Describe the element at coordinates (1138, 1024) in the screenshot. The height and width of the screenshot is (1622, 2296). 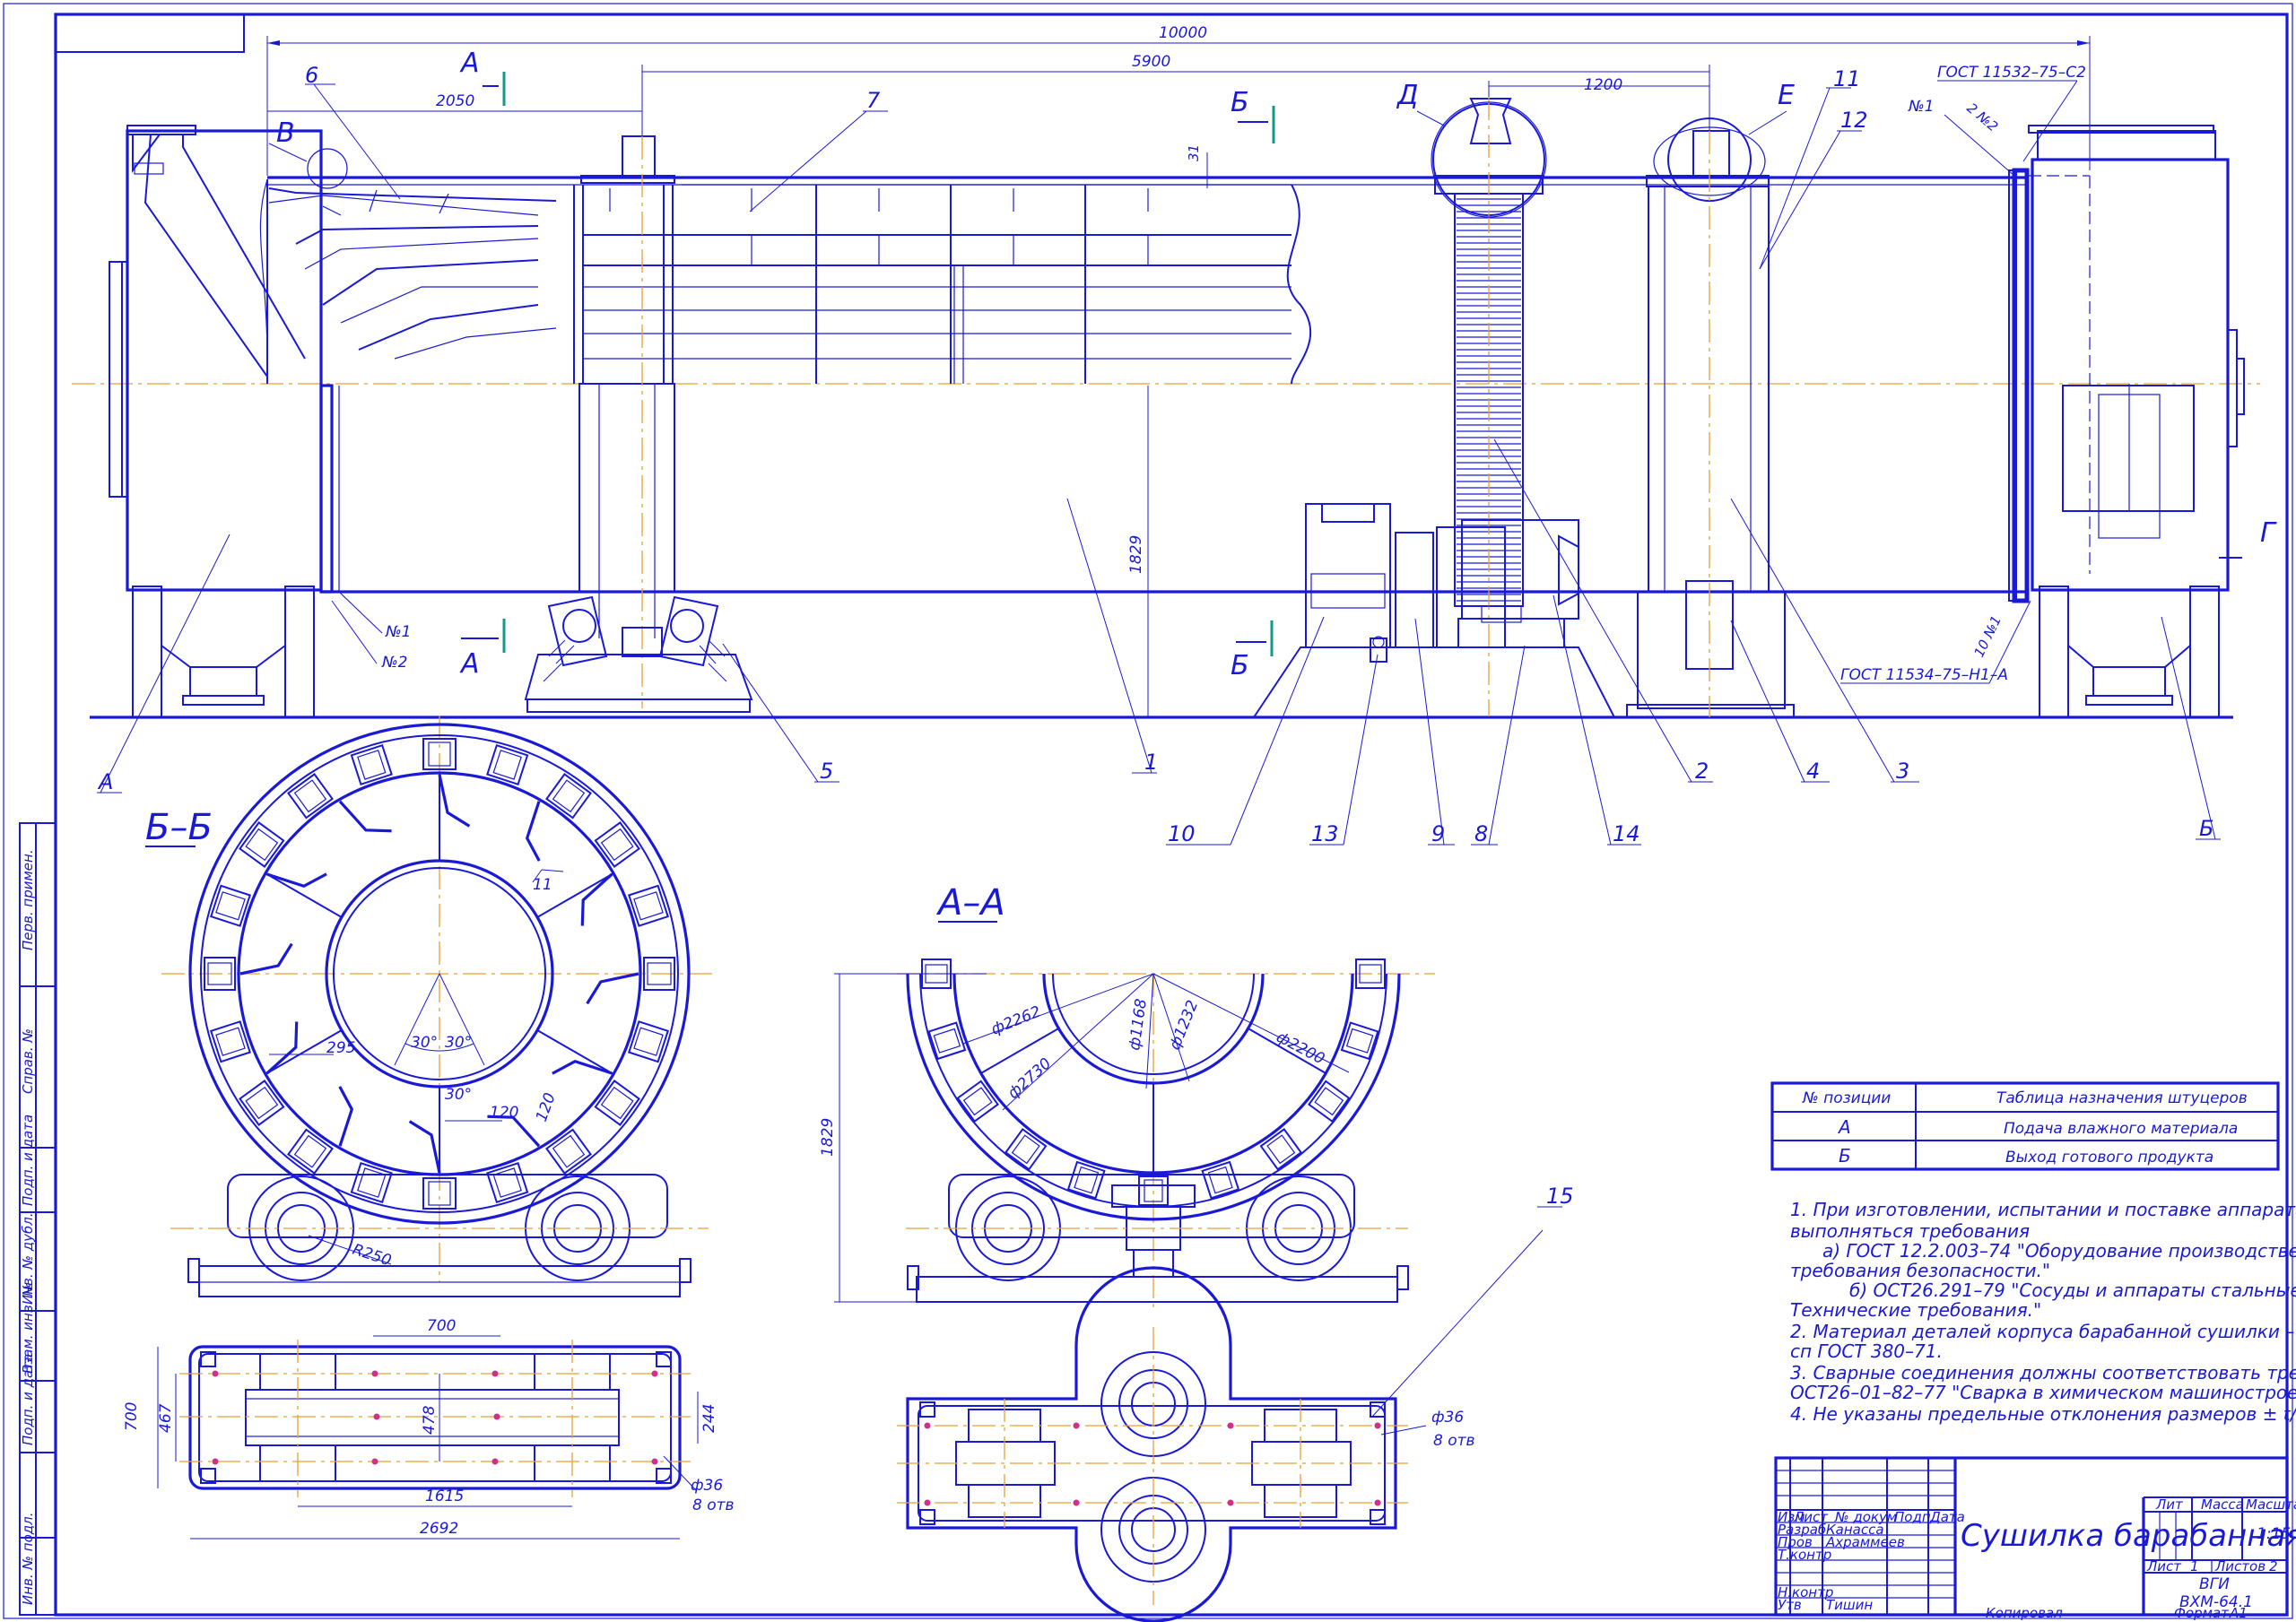
I see `dim-d1168: ф1168` at that location.